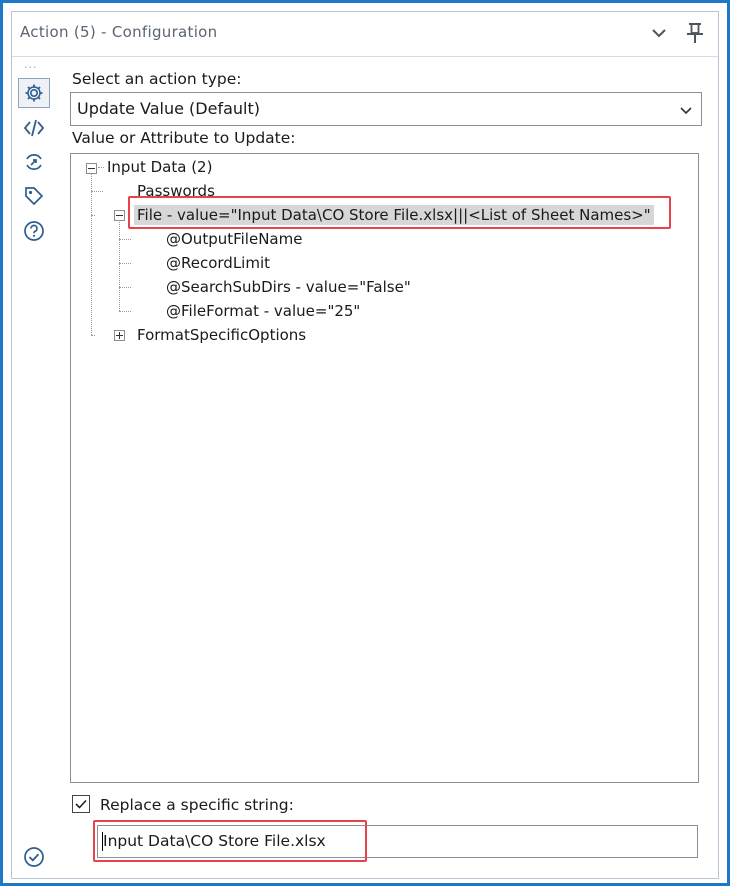 This screenshot has width=730, height=886. Describe the element at coordinates (288, 287) in the screenshot. I see `tree-node-search-sub-dirs: @SearchSubDirs - value="False"` at that location.